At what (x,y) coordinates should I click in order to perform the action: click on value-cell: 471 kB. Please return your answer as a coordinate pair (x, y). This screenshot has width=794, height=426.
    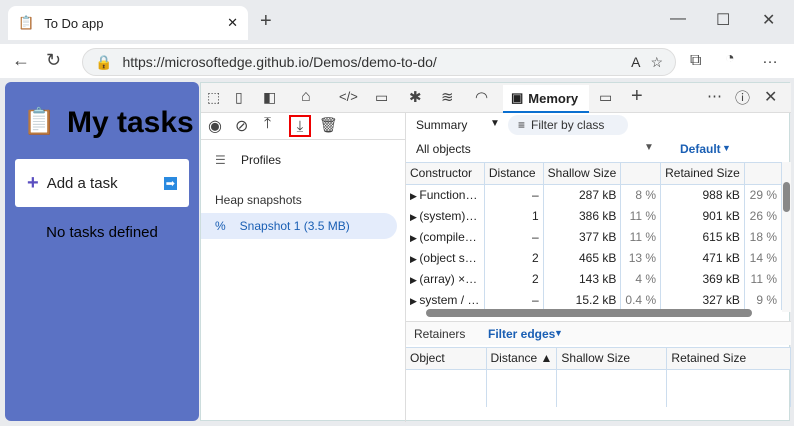
    Looking at the image, I should click on (702, 257).